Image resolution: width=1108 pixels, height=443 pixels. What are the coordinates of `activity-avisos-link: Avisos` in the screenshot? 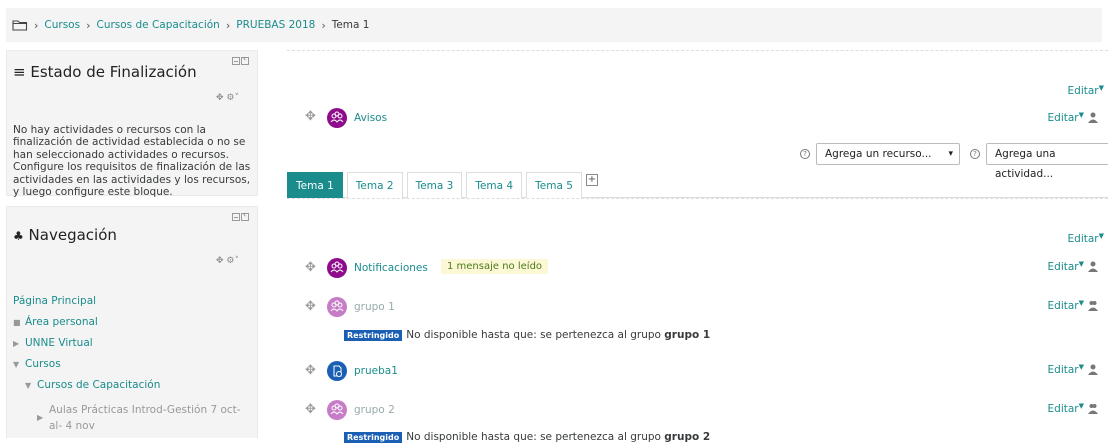 It's located at (370, 118).